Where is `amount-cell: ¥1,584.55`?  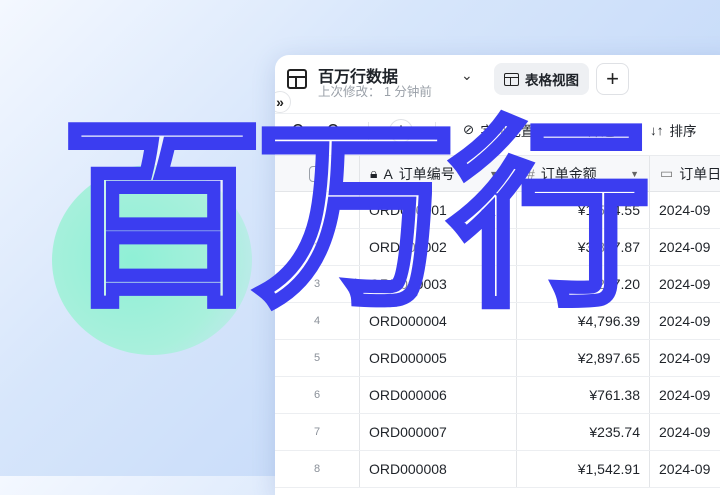 amount-cell: ¥1,584.55 is located at coordinates (583, 210).